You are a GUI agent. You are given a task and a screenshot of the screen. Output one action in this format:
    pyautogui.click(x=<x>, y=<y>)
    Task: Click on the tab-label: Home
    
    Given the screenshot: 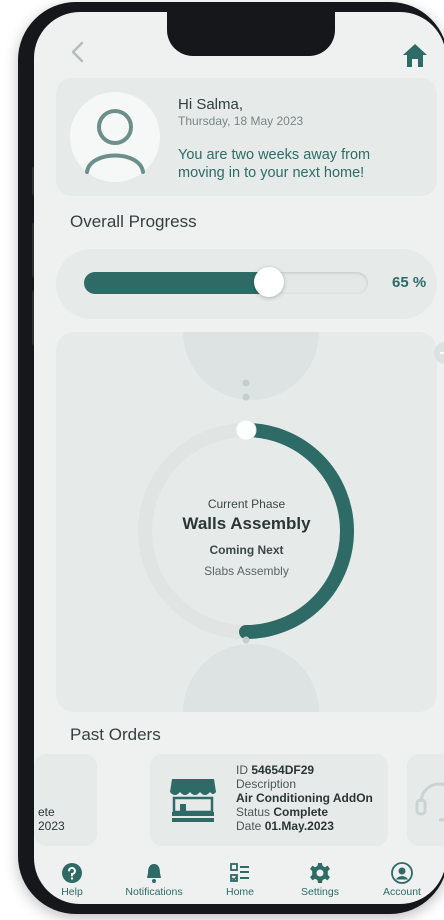 What is the action you would take?
    pyautogui.click(x=239, y=892)
    